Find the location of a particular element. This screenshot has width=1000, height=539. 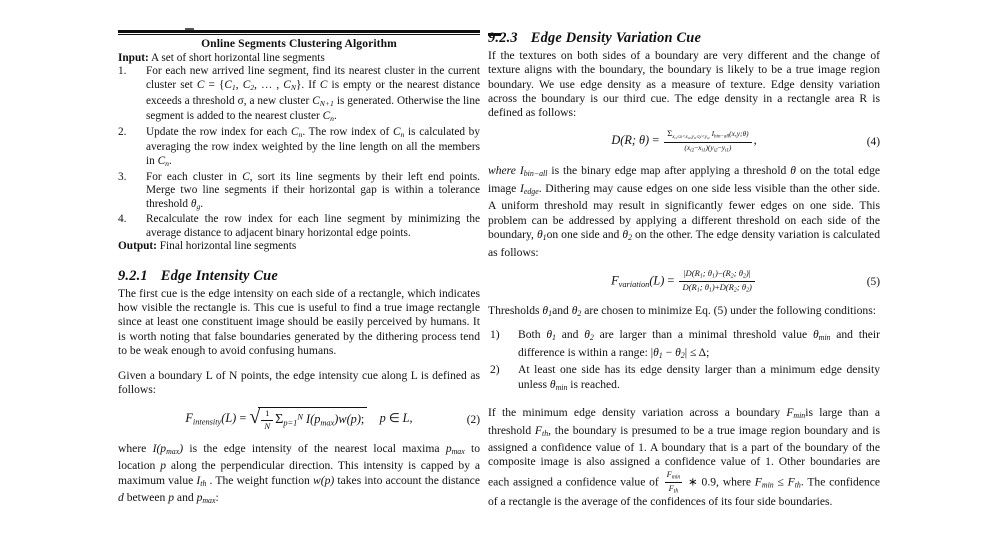

fraction-variation: |D(R1; θ1)−(R2; θ2)| D(R1; θ1)+D(R2; θ2) is located at coordinates (717, 281).